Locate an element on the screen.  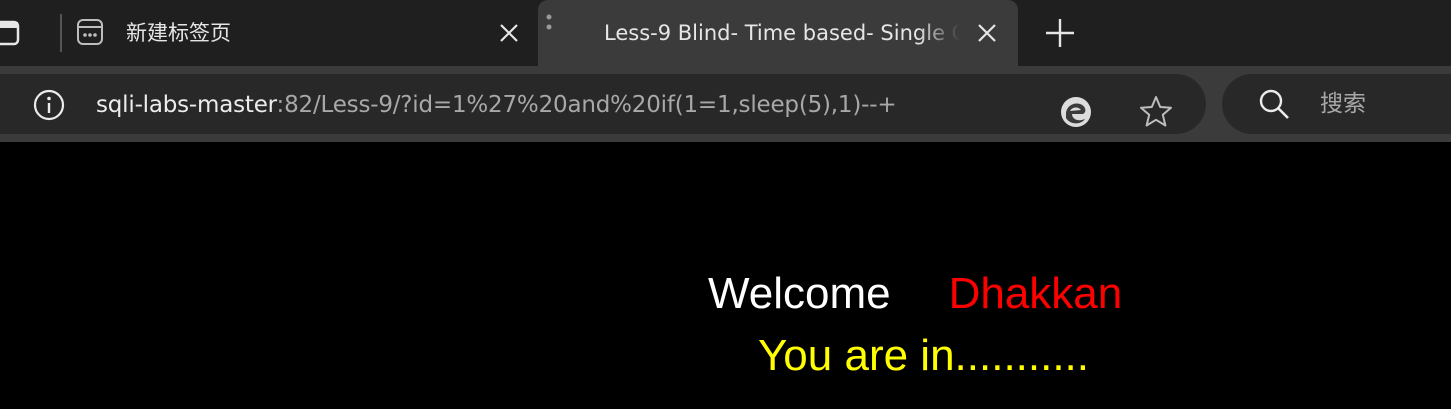
favorite-star-icon is located at coordinates (1156, 112).